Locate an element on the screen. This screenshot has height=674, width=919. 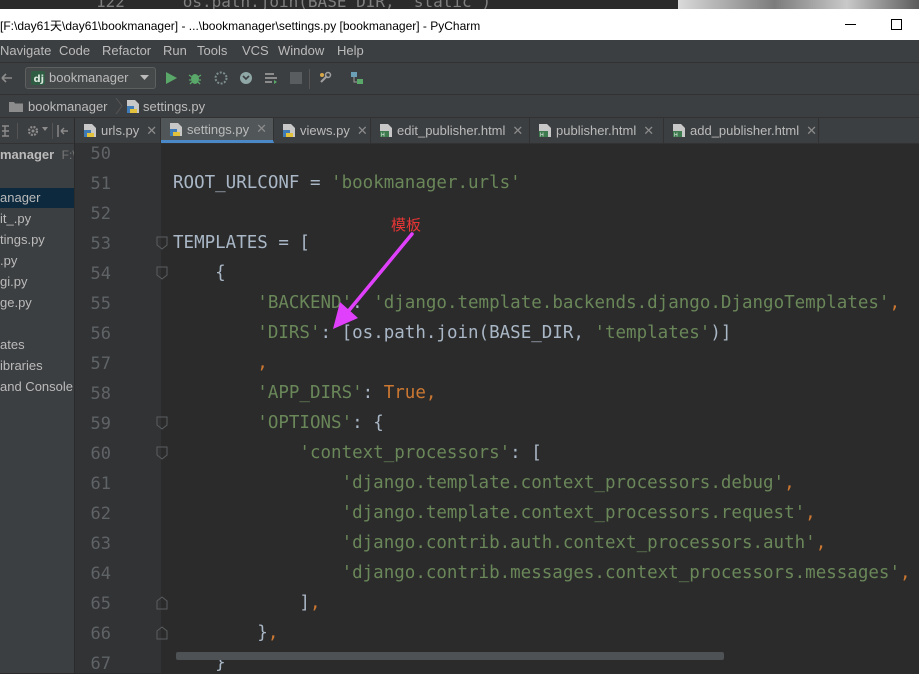
concurrency-icon is located at coordinates (271, 78).